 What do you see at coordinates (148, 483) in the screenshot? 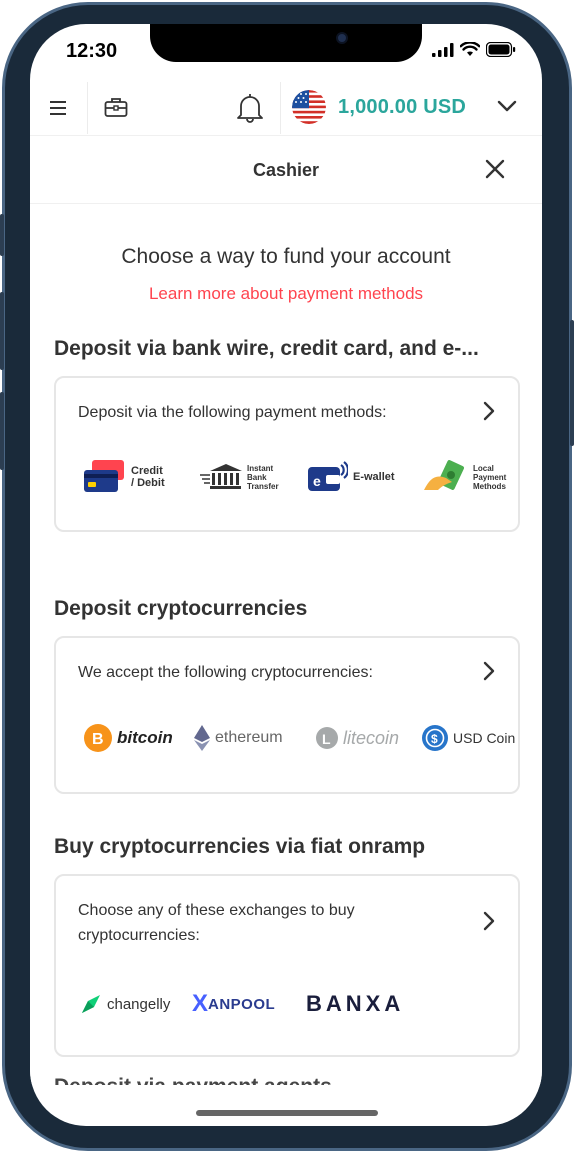
I see `debit-label: / Debit` at bounding box center [148, 483].